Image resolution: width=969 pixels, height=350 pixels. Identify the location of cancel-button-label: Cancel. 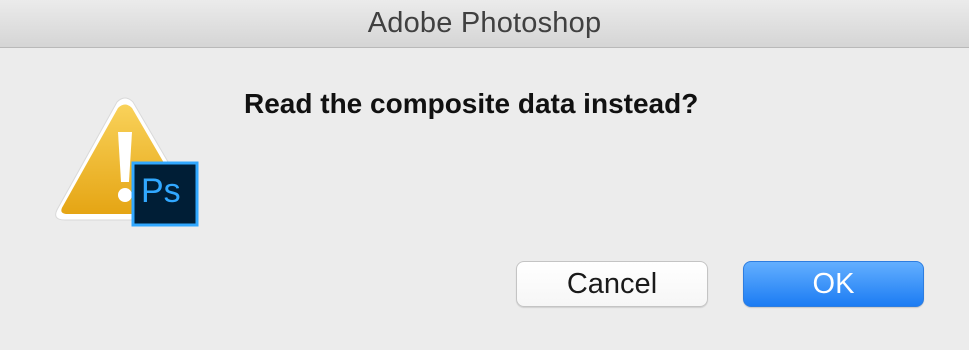
(612, 283).